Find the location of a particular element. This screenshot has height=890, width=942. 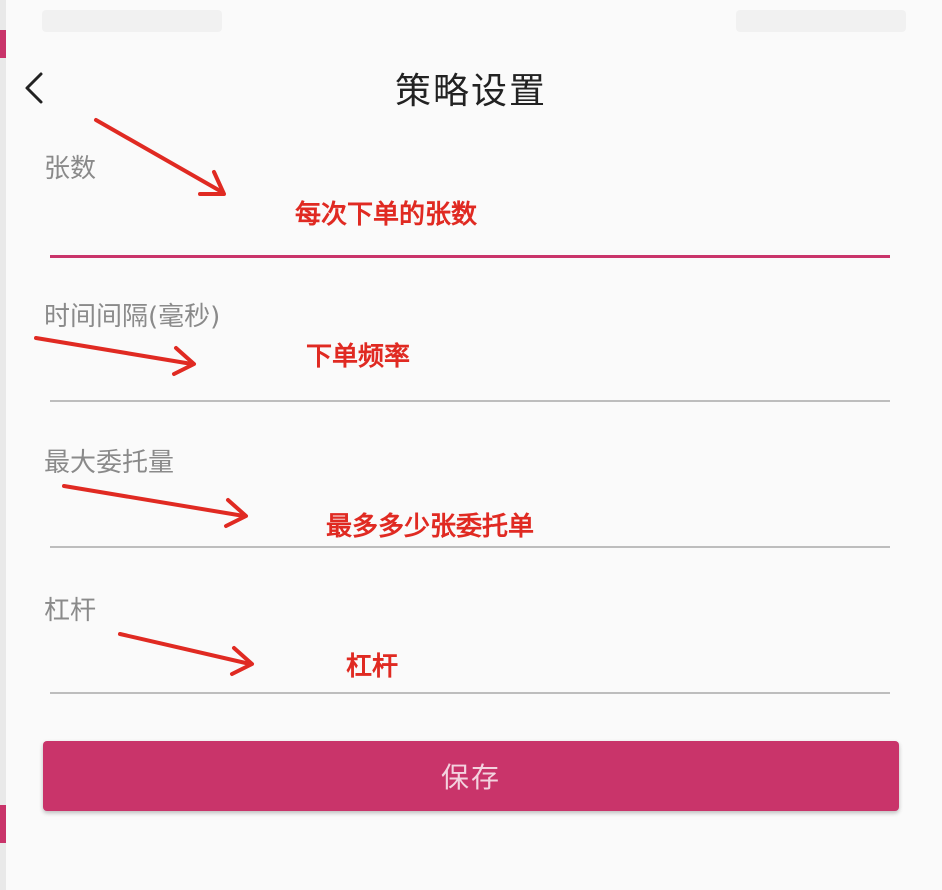

field-label: 杠杆 is located at coordinates (70, 611).